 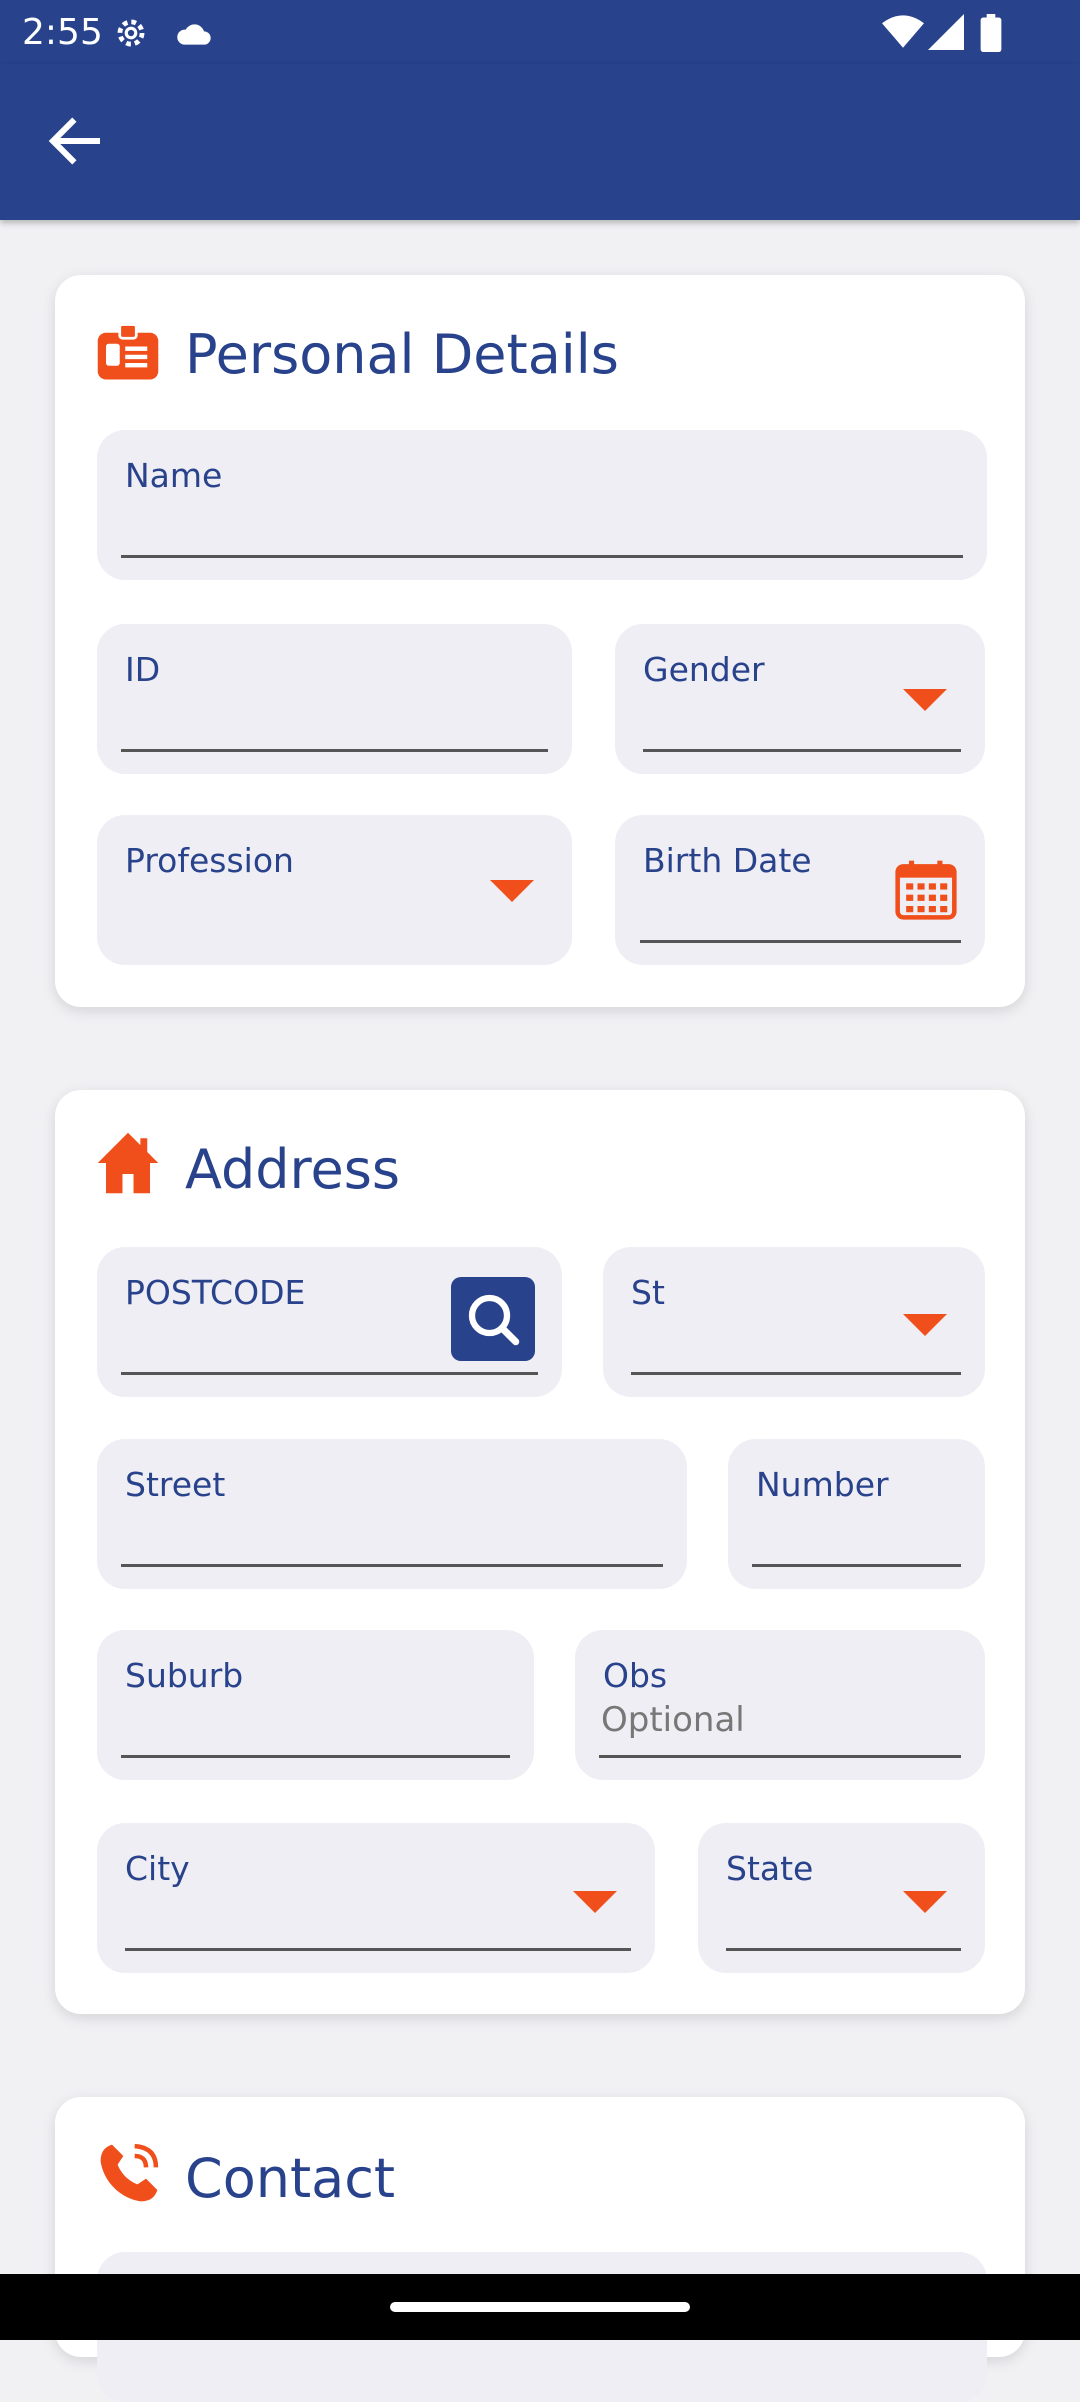 What do you see at coordinates (329, 1373) in the screenshot?
I see `postcode-underline` at bounding box center [329, 1373].